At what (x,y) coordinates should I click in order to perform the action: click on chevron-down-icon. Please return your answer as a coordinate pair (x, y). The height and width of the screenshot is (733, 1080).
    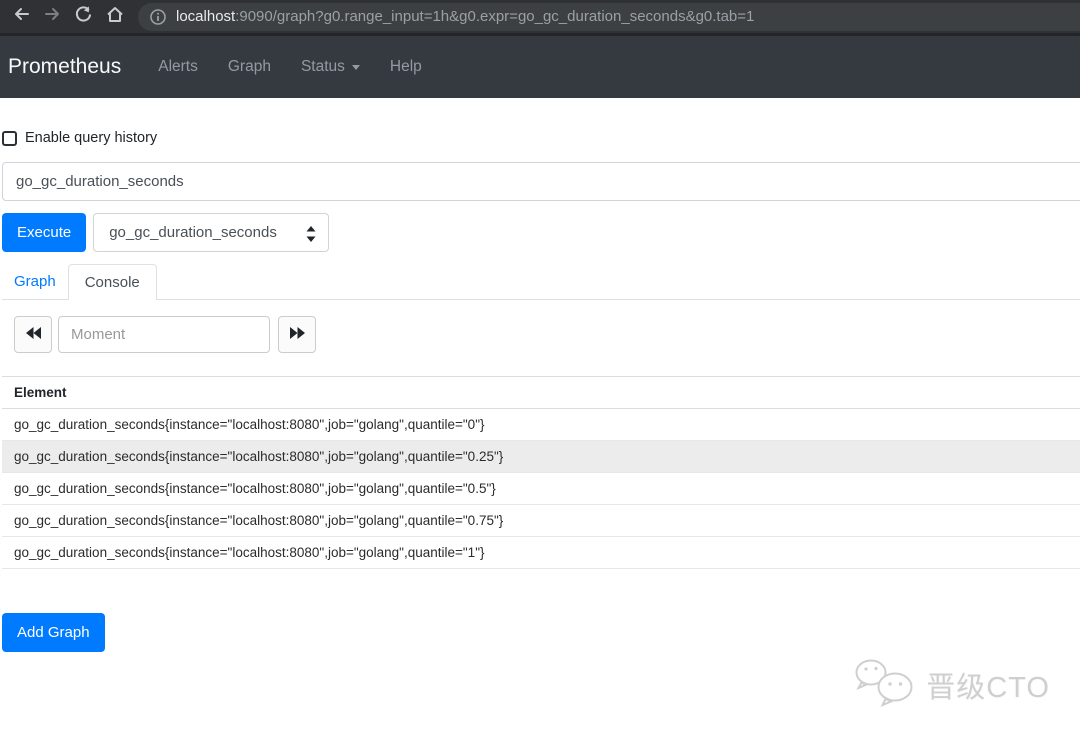
    Looking at the image, I should click on (355, 67).